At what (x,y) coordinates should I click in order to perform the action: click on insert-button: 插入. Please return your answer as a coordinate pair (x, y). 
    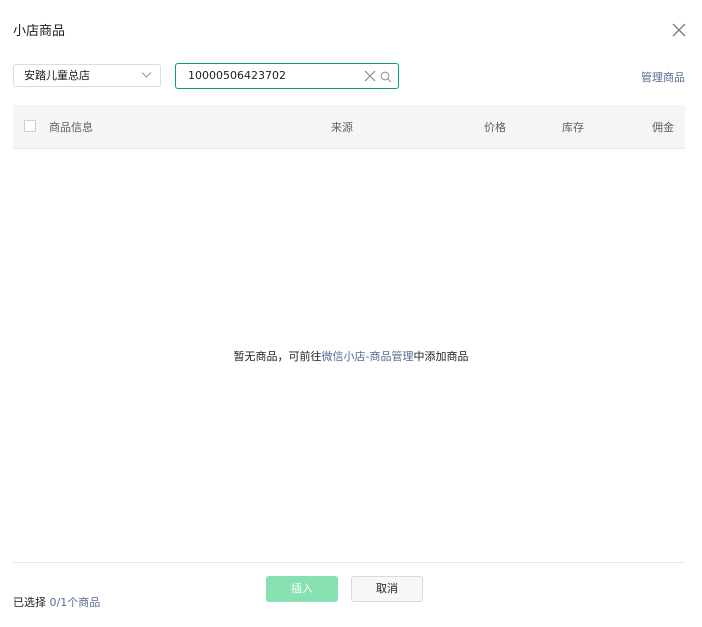
    Looking at the image, I should click on (302, 589).